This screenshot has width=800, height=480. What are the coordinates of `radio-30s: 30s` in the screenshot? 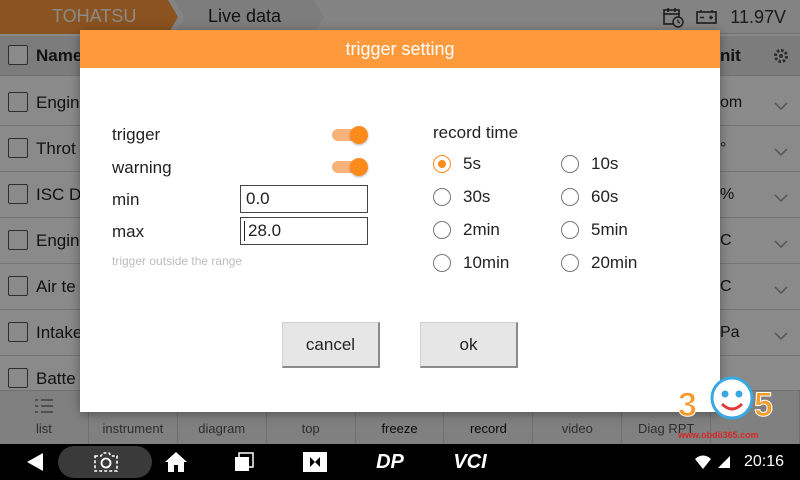 It's located at (461, 197).